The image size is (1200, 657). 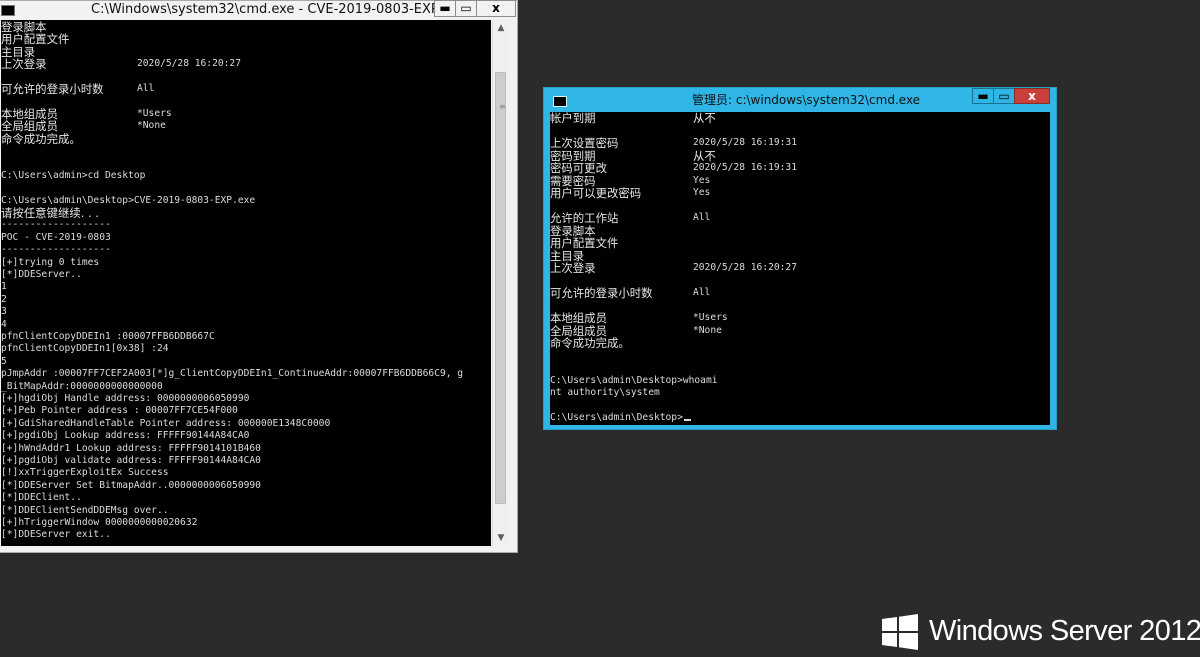 I want to click on vertical-scrollbar: ▲ ≡ ▼, so click(x=500, y=283).